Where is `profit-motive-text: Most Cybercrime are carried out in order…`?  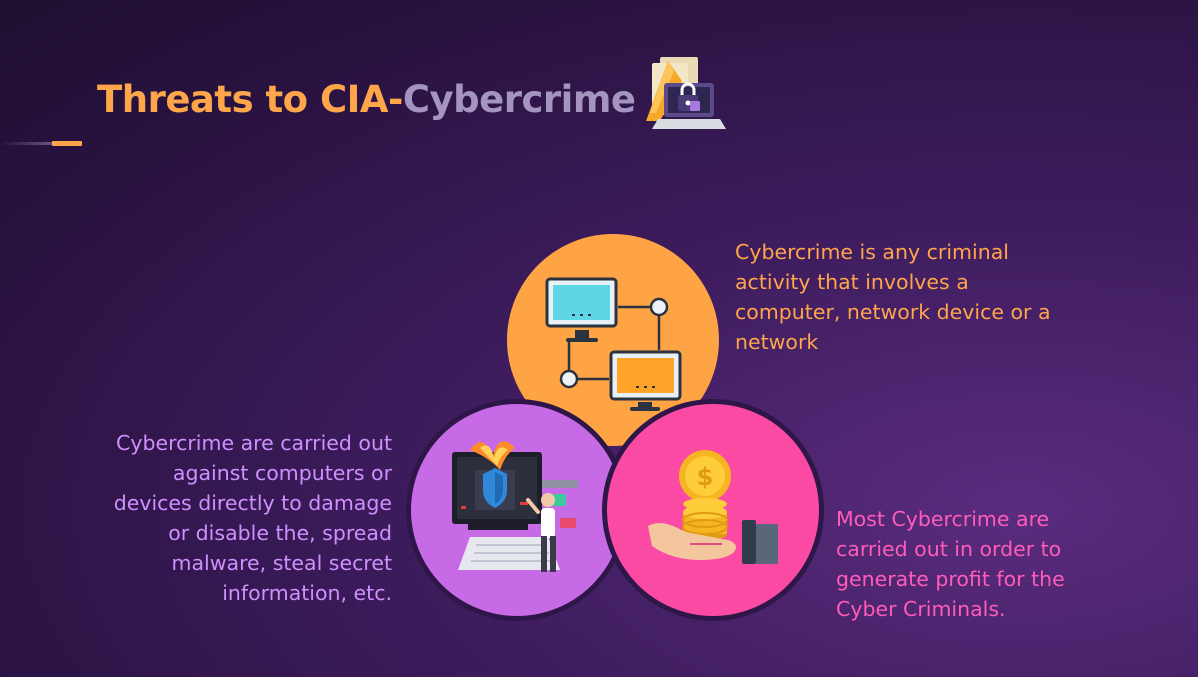
profit-motive-text: Most Cybercrime are carried out in order… is located at coordinates (950, 564).